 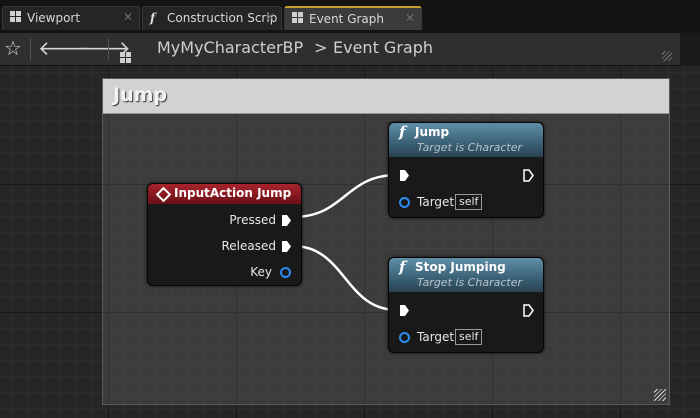 What do you see at coordinates (345, 278) in the screenshot?
I see `wire-released-to-stop-jumping` at bounding box center [345, 278].